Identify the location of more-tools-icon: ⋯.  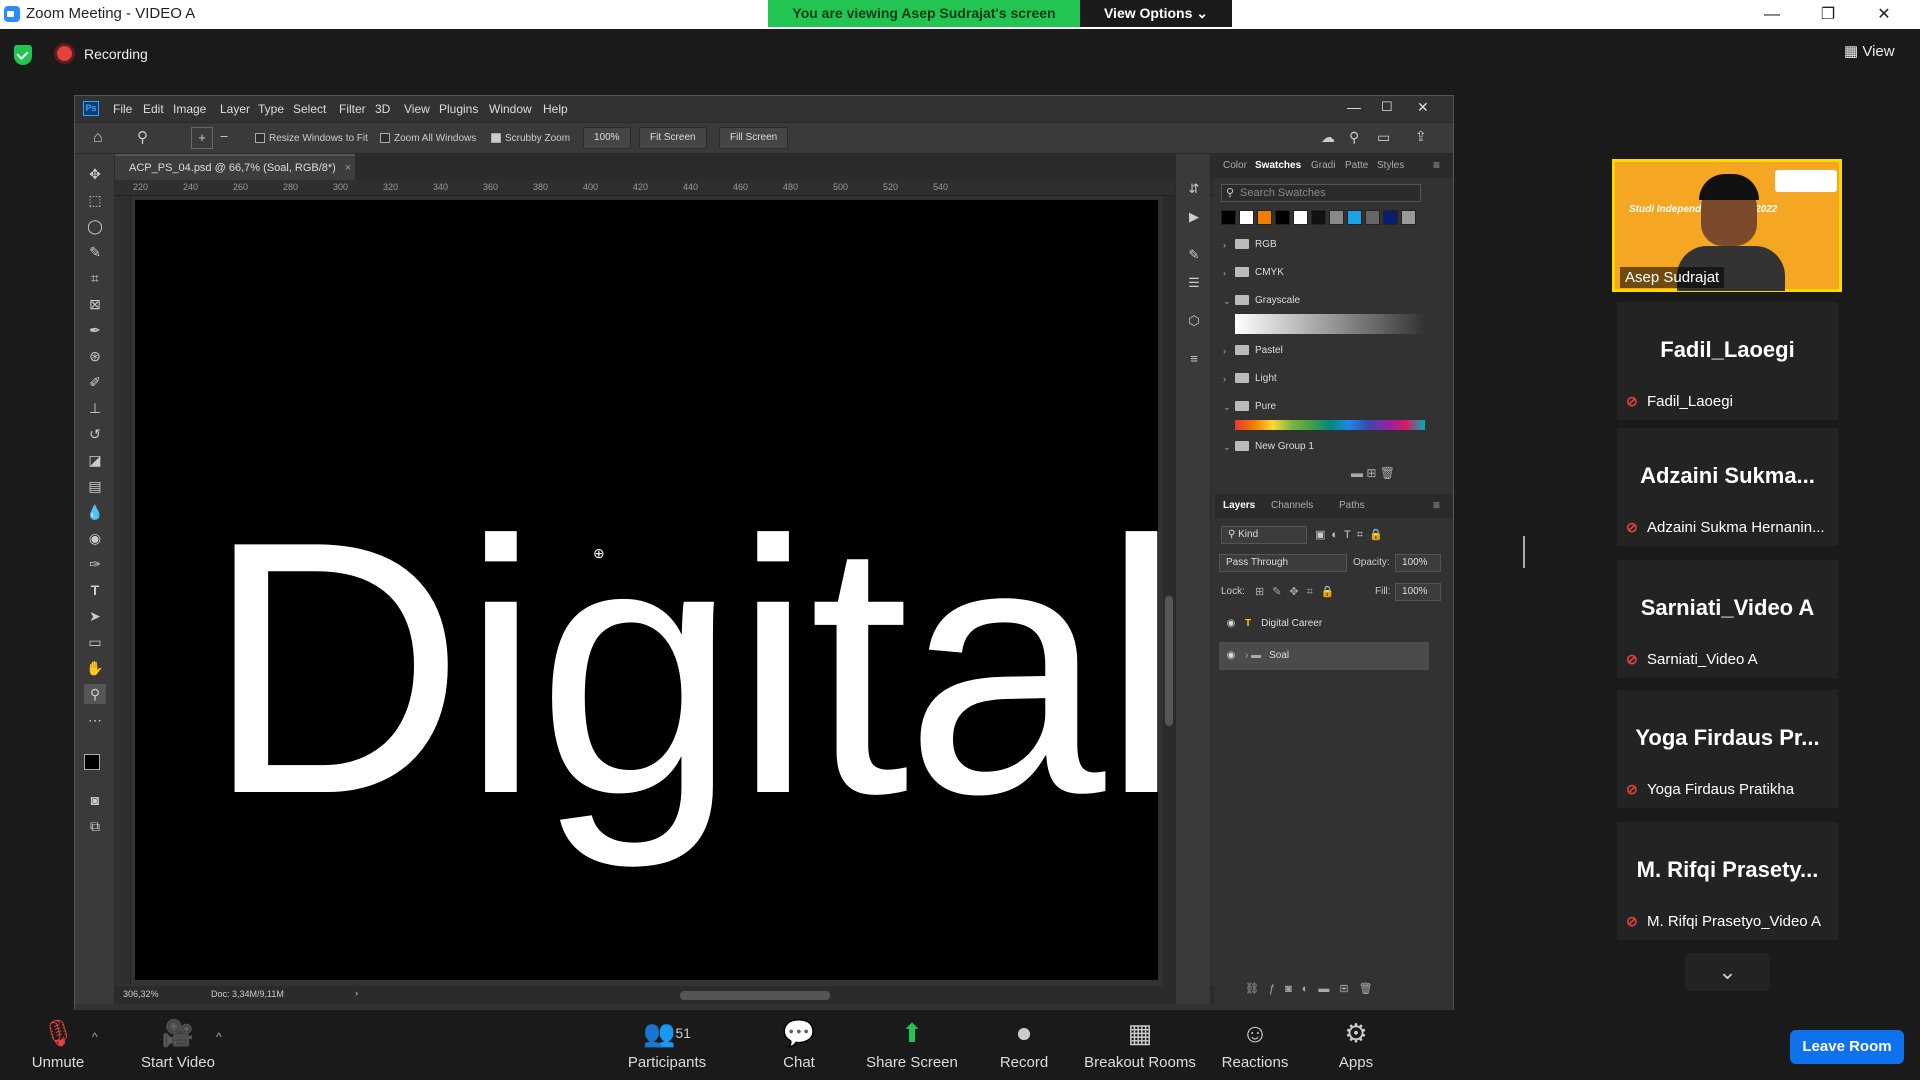
(95, 720).